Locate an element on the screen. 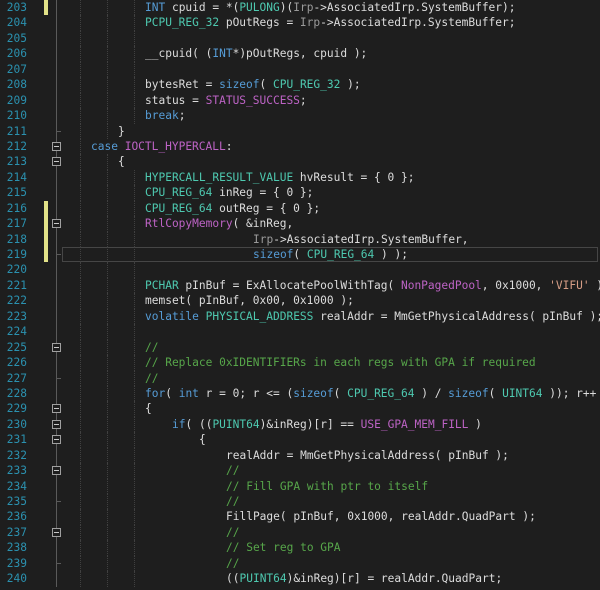  code-token: { is located at coordinates (148, 409).